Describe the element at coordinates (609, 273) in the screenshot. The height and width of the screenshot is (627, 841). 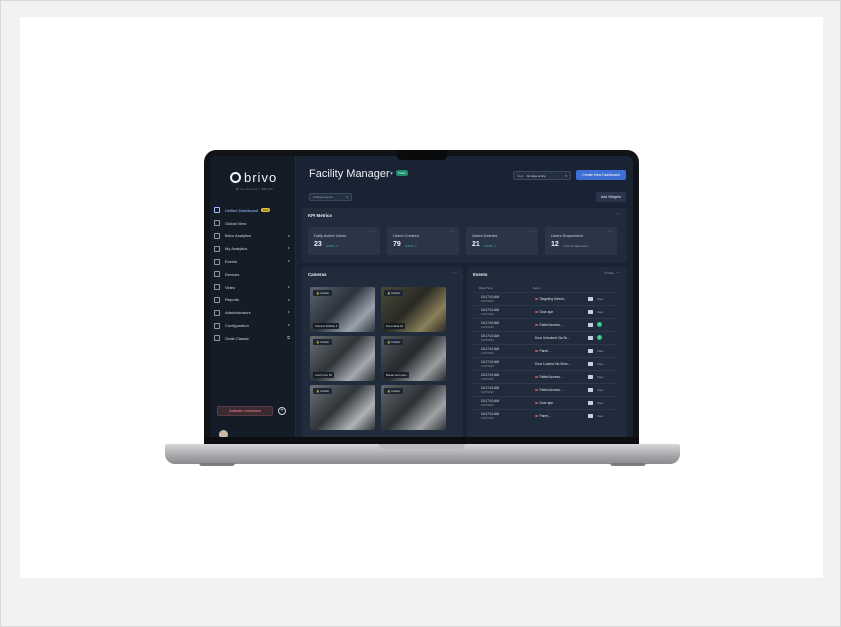
I see `filter-button: ⚲ Filter` at that location.